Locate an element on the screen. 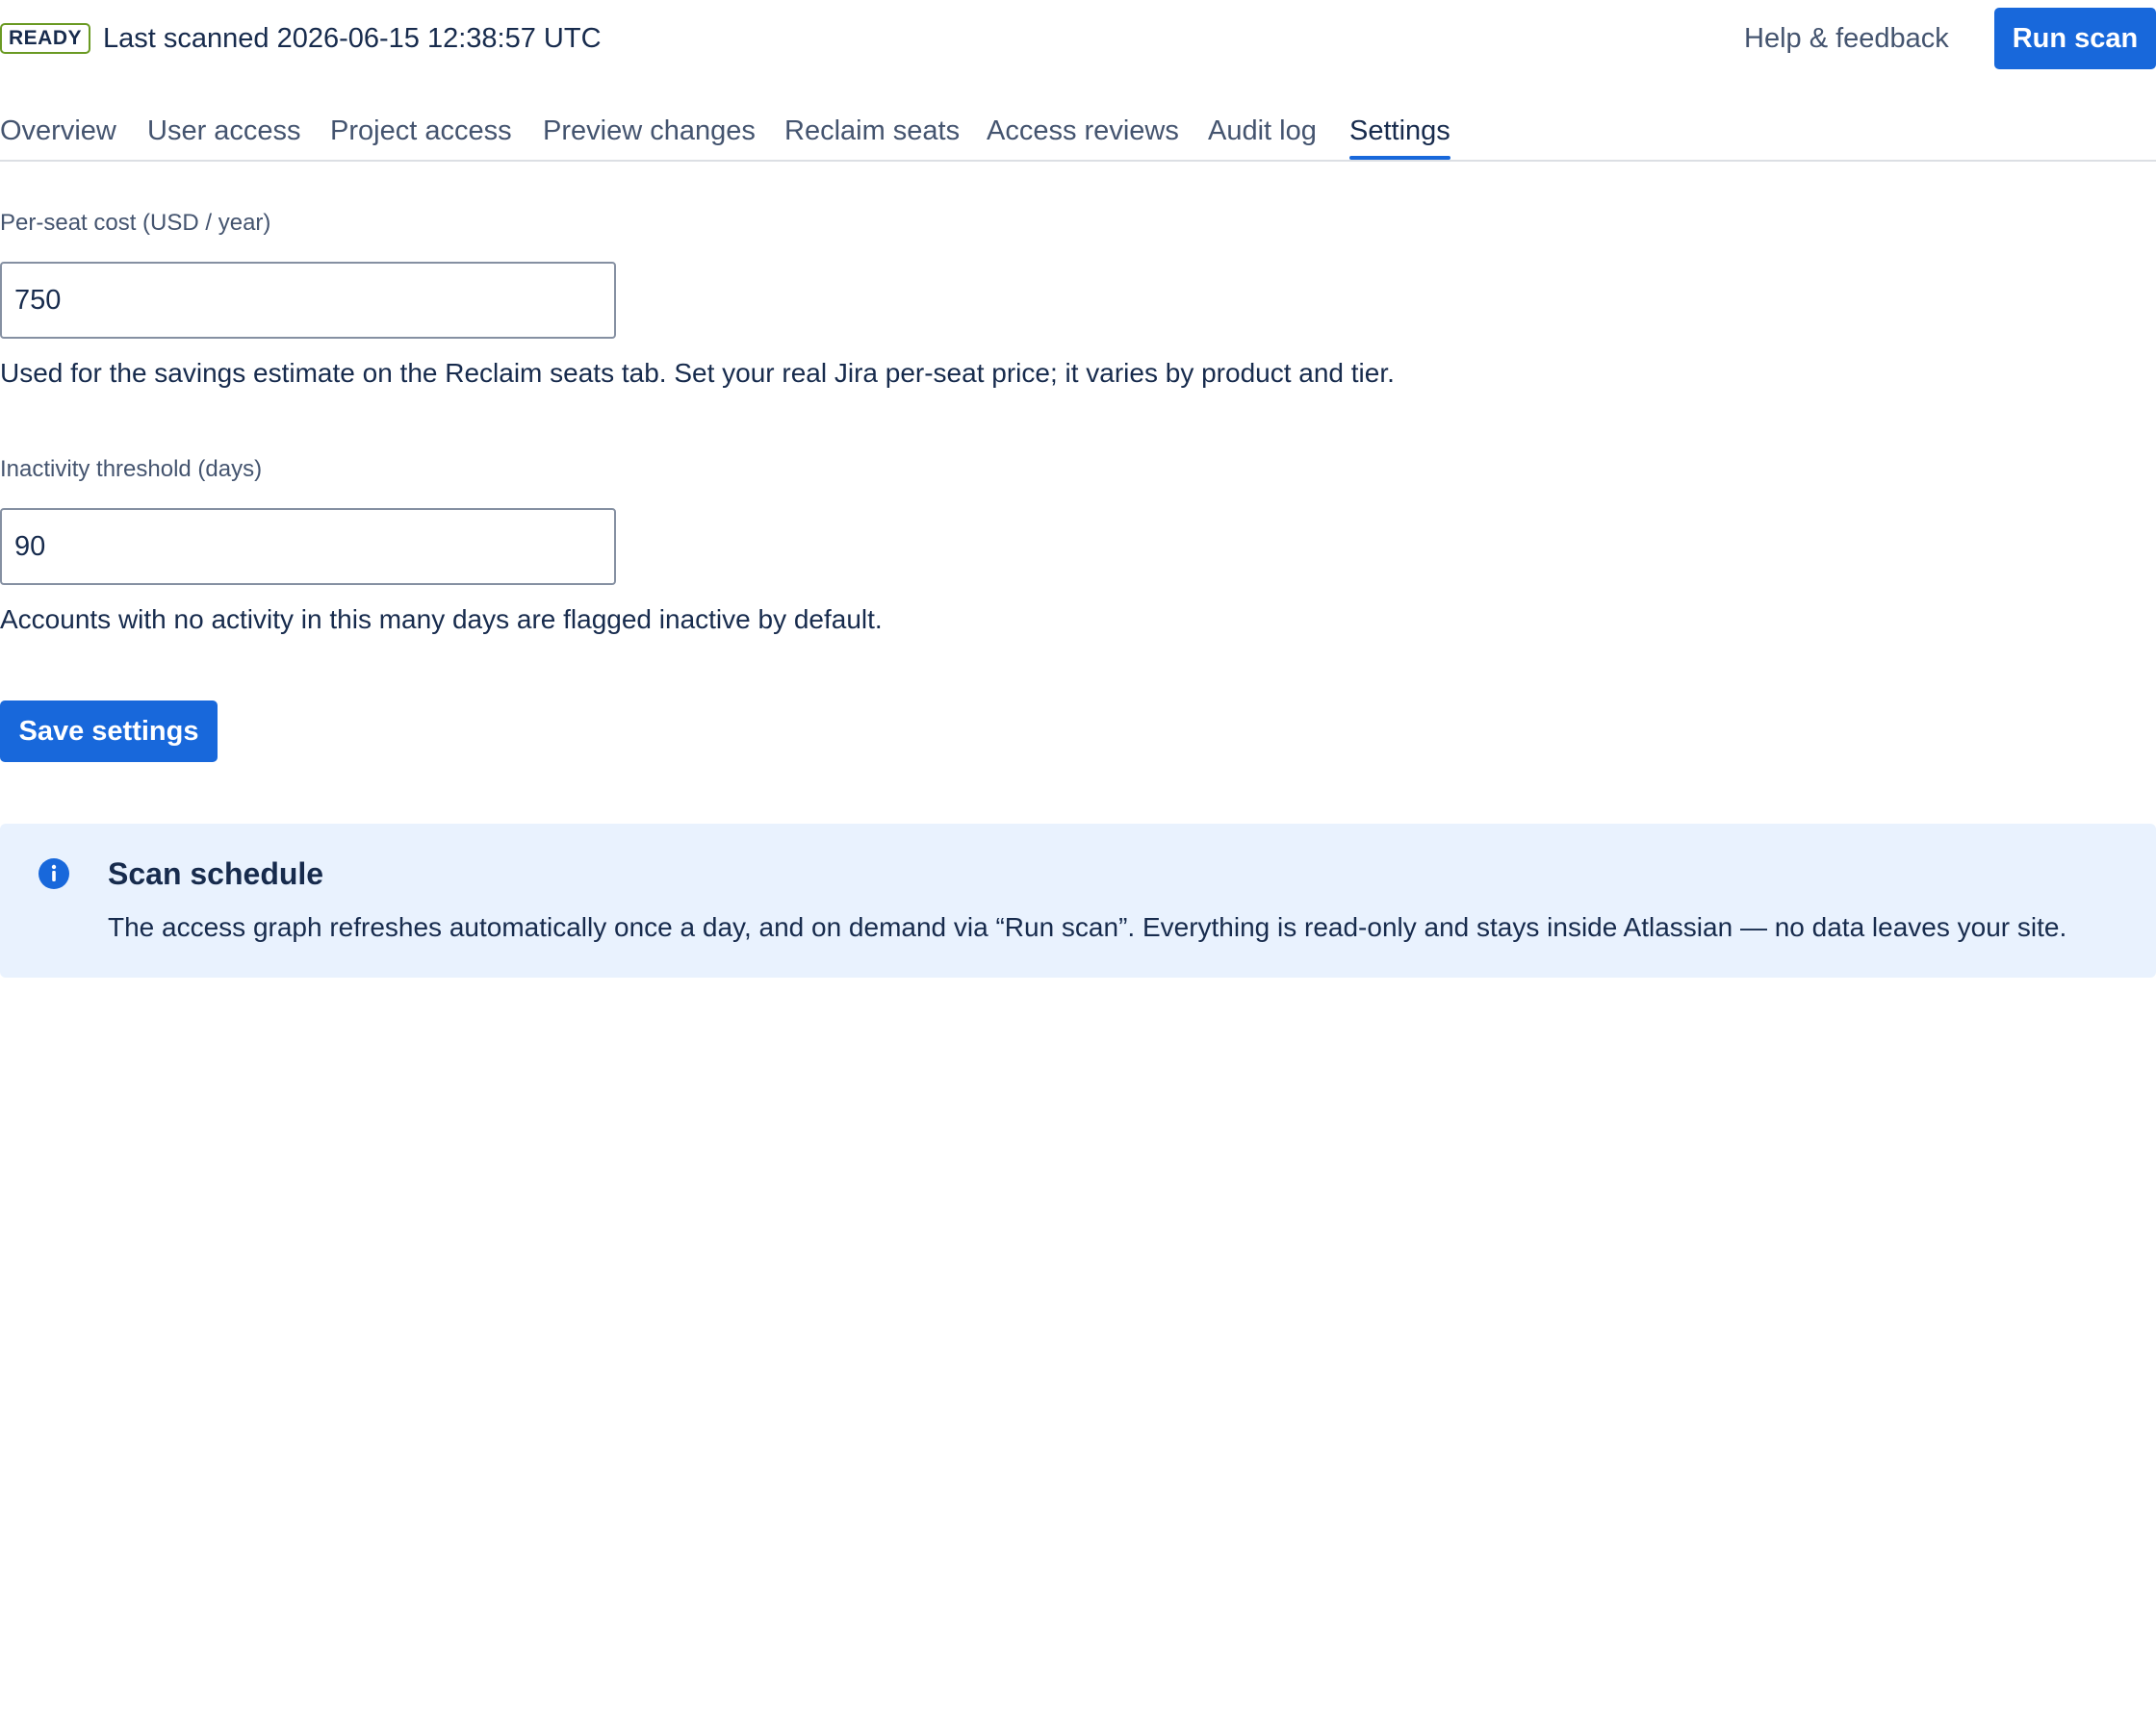  tab-user-access: User access is located at coordinates (224, 131).